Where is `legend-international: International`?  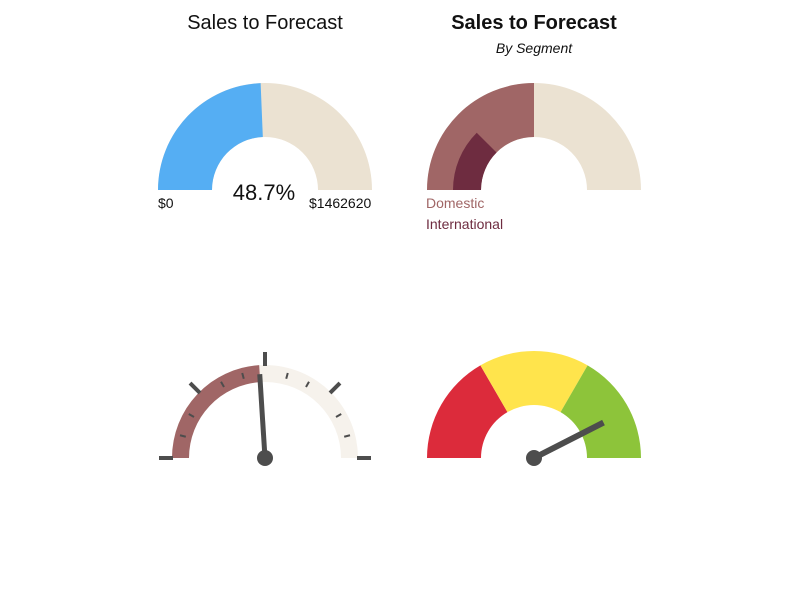
legend-international: International is located at coordinates (465, 224).